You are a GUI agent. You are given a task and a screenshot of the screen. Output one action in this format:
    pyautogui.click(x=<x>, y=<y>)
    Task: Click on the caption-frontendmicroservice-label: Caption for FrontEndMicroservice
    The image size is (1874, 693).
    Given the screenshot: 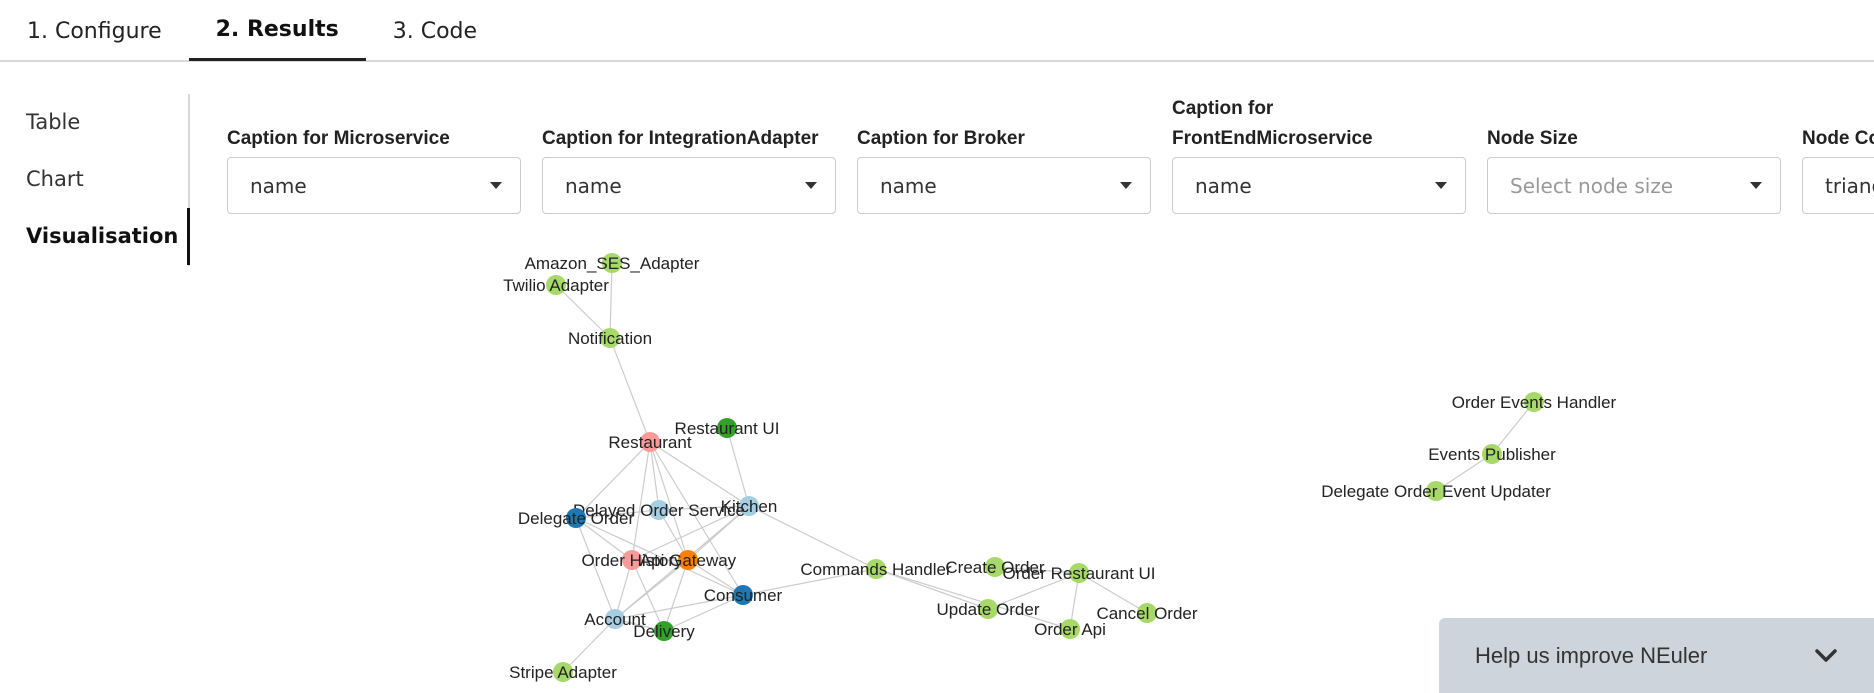 What is the action you would take?
    pyautogui.click(x=1272, y=123)
    